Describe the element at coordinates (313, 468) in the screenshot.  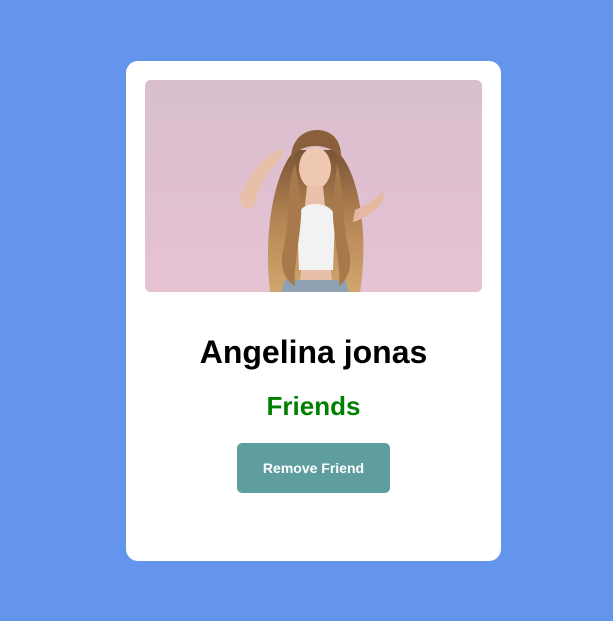
I see `remove-friend-button: Remove Friend` at that location.